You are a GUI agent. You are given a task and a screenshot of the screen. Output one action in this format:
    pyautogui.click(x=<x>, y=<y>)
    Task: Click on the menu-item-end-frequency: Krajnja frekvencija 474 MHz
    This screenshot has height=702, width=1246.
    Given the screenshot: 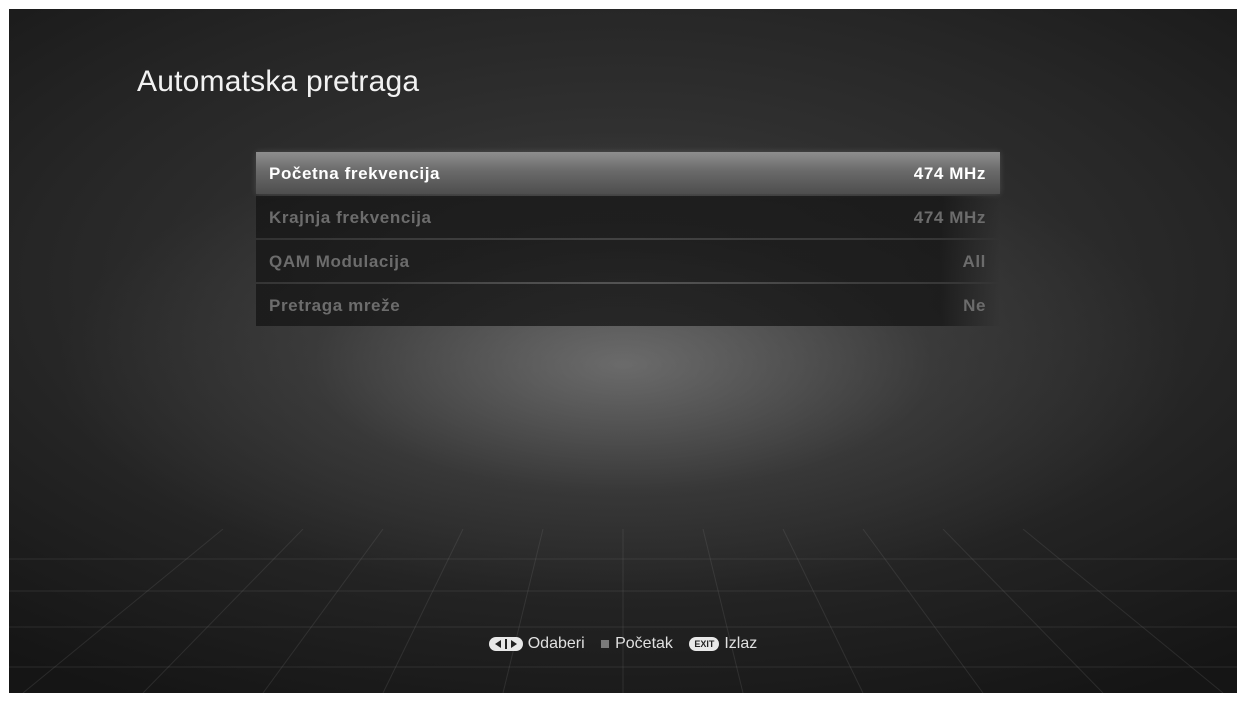 What is the action you would take?
    pyautogui.click(x=628, y=217)
    